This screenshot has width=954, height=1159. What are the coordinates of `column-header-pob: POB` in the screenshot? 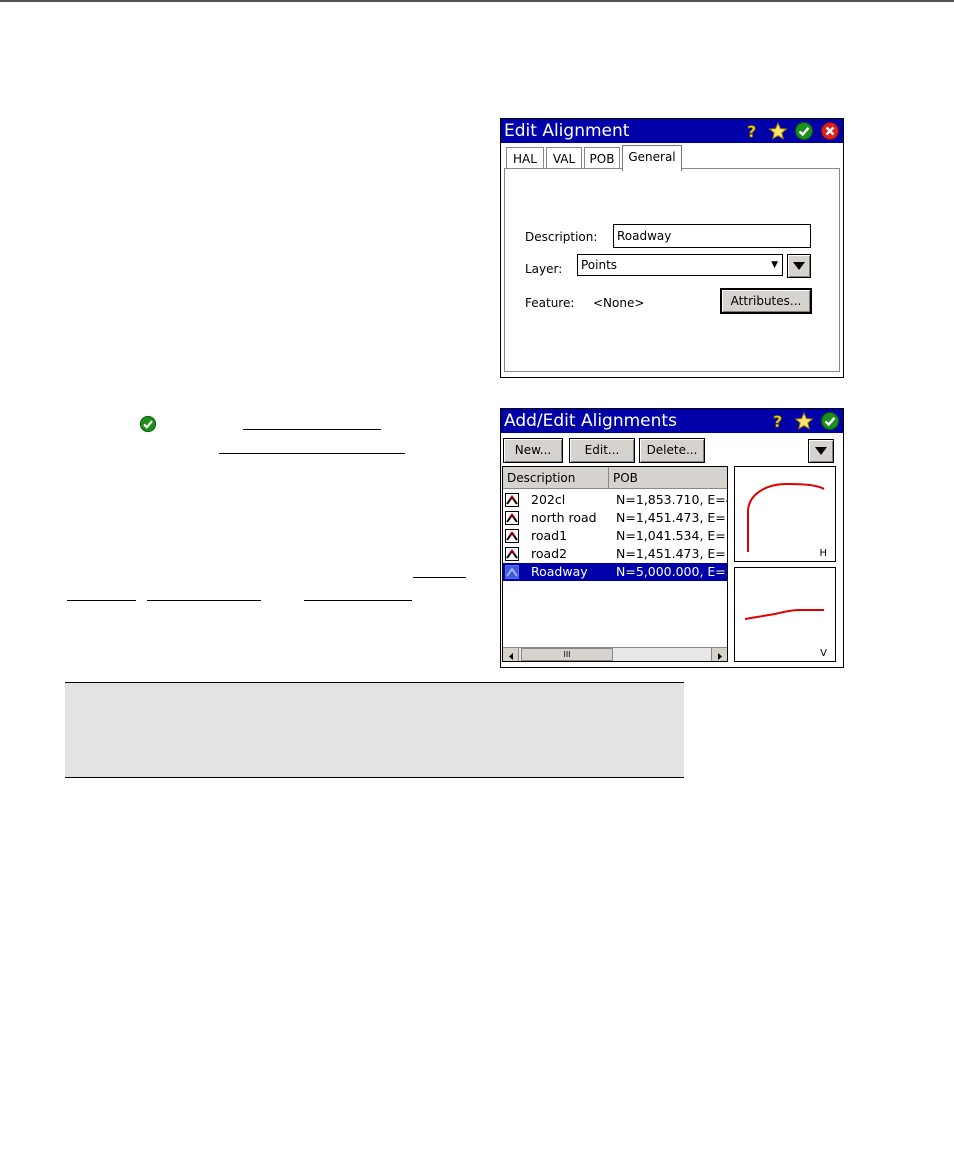 It's located at (668, 478).